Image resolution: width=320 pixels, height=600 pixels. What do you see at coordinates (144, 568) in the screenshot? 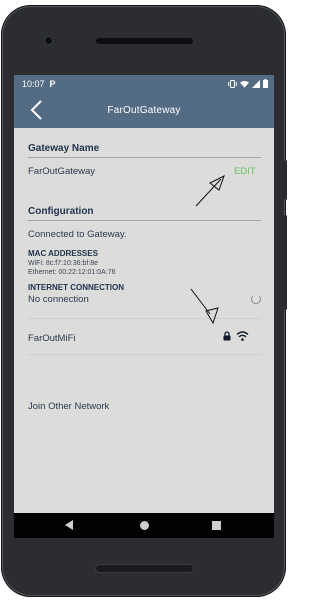
I see `bottom-speaker` at bounding box center [144, 568].